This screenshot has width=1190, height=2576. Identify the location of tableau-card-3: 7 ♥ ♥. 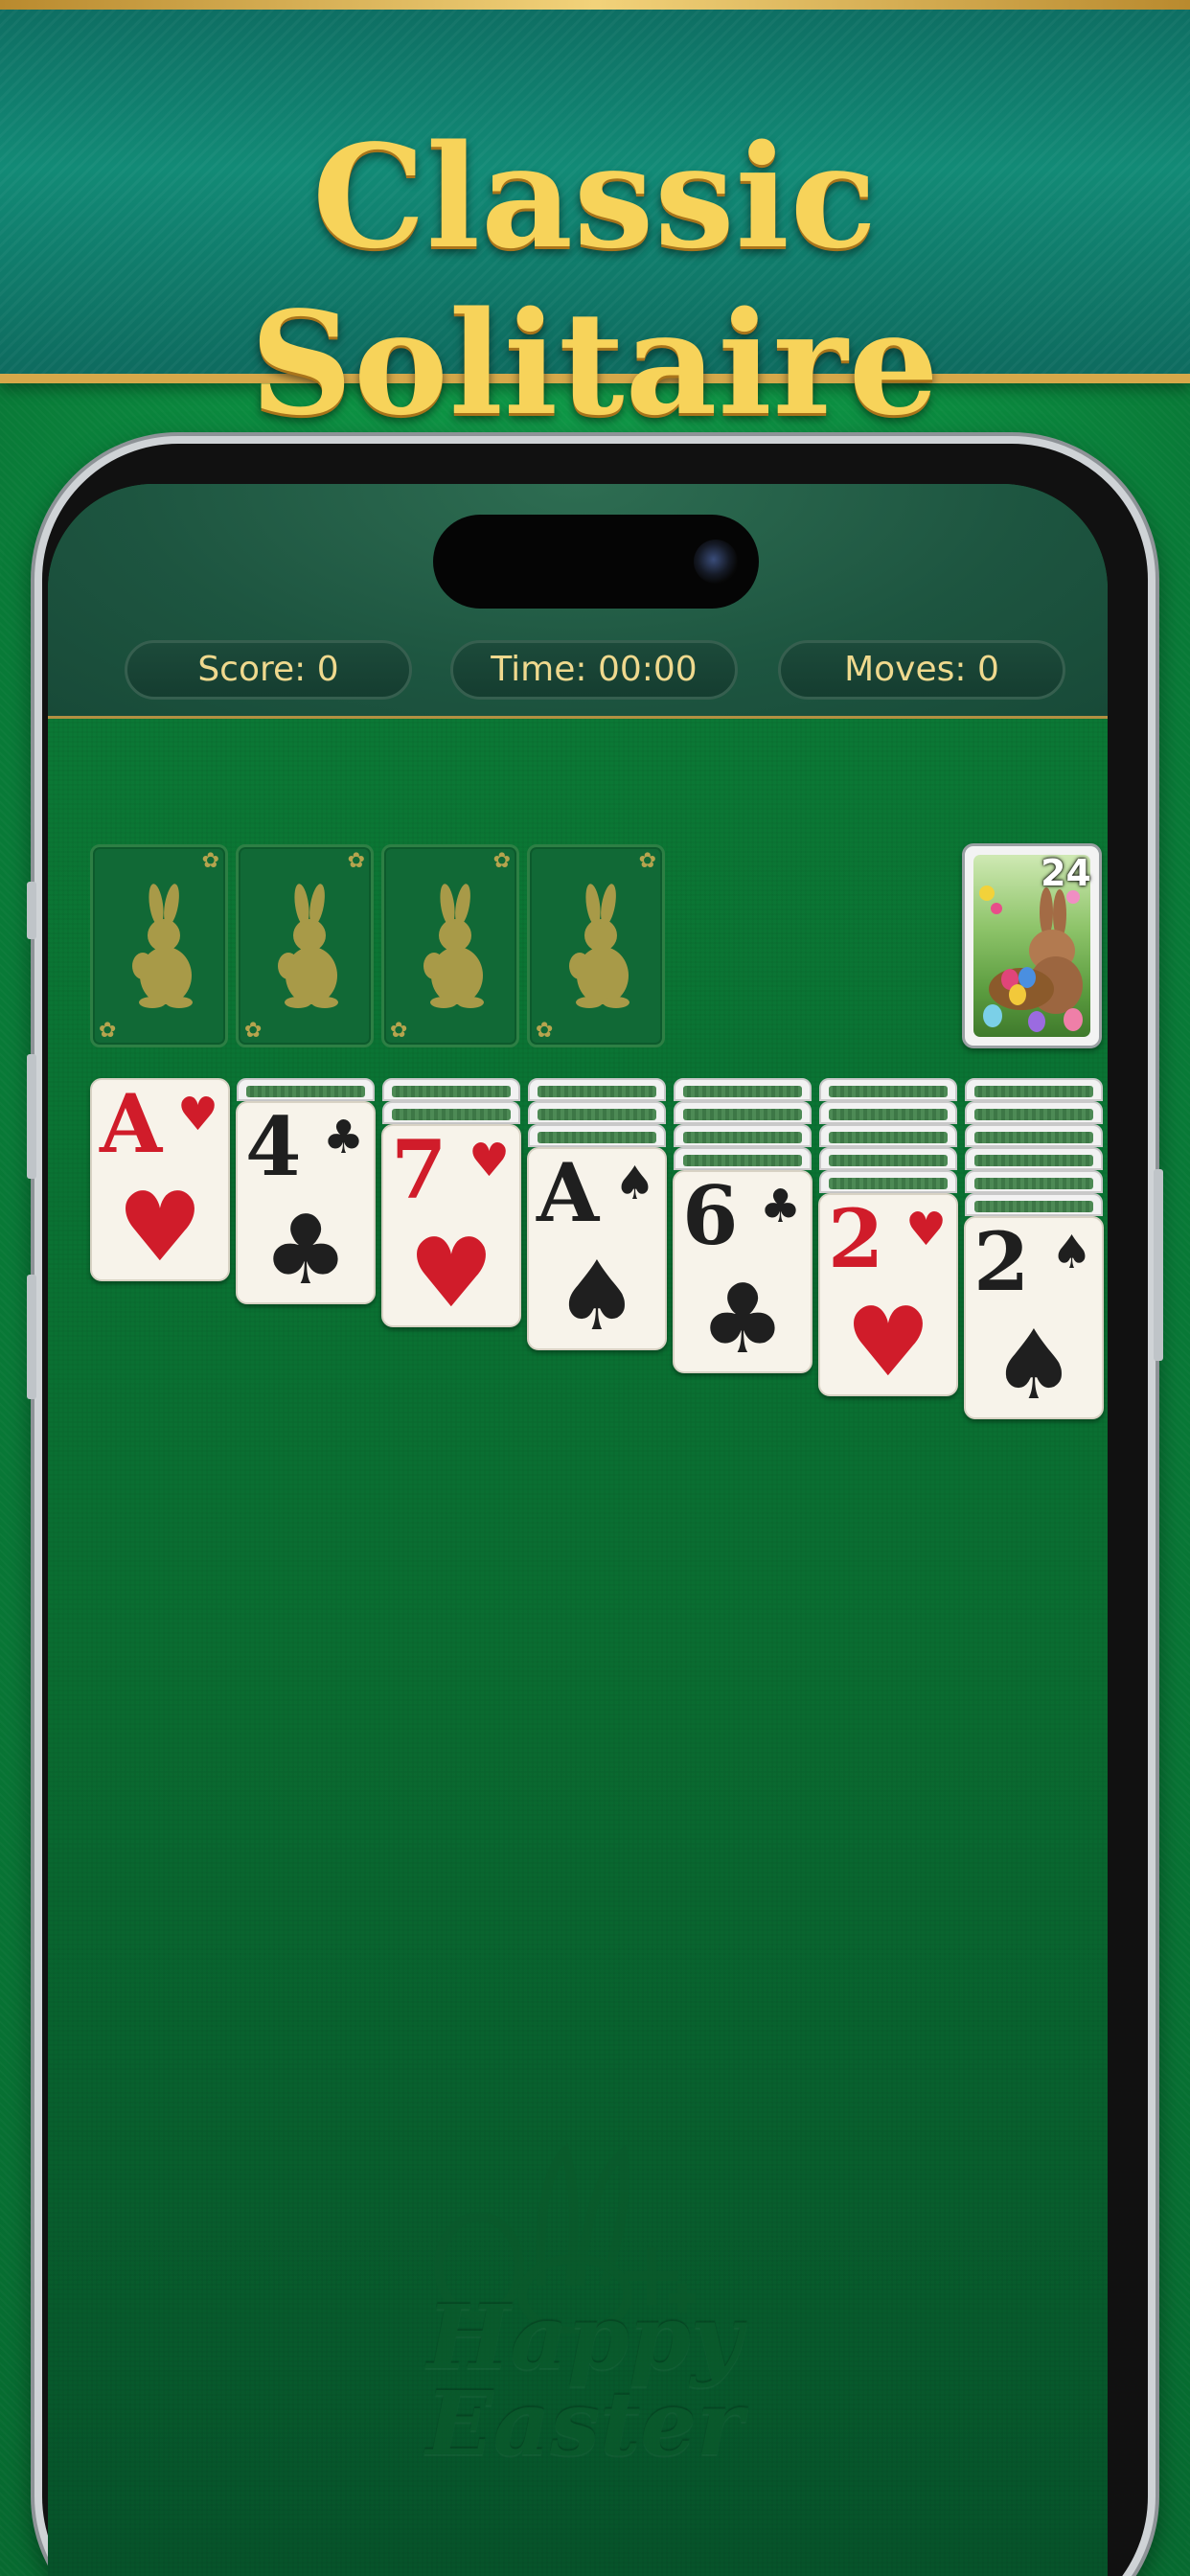
(451, 1225).